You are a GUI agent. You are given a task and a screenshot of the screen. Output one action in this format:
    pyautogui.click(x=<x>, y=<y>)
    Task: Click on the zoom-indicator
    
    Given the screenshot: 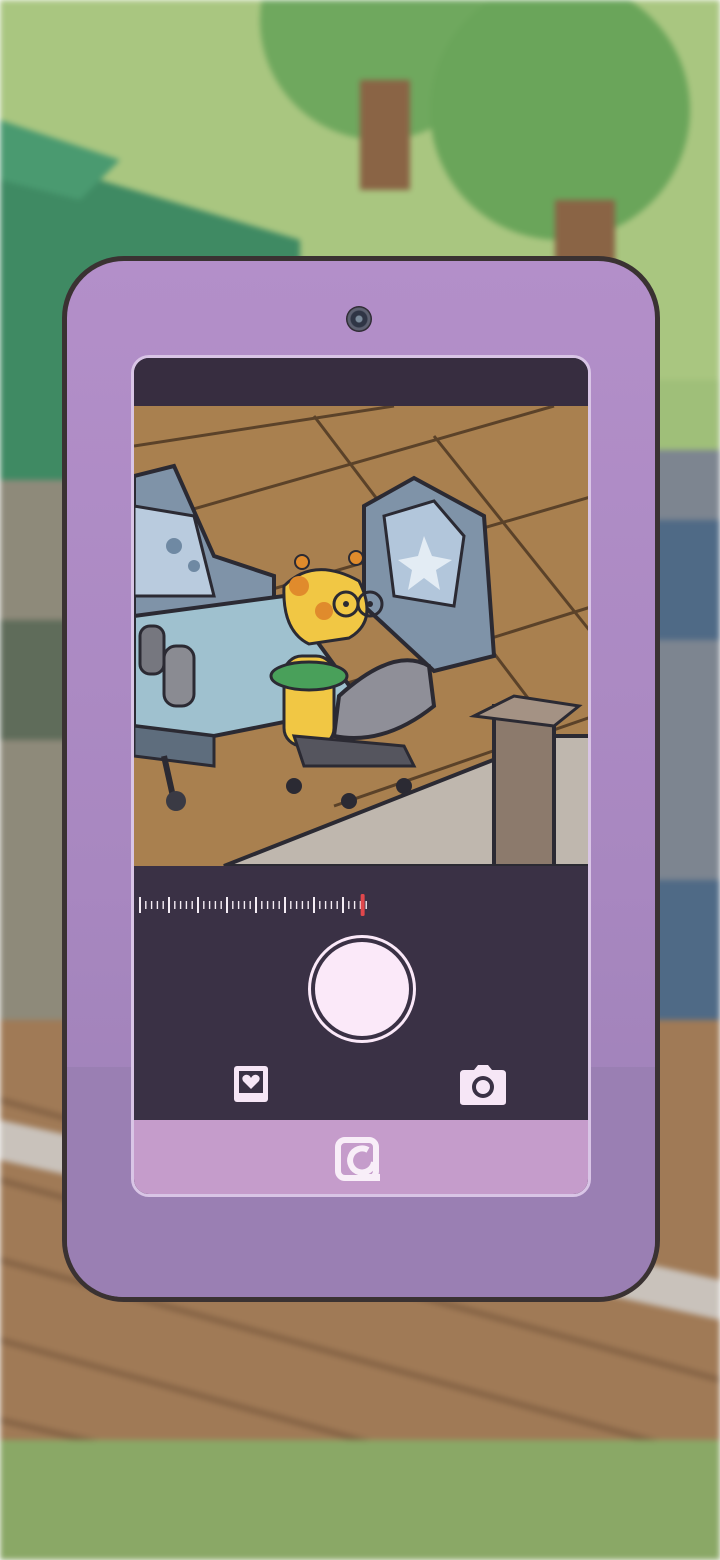 What is the action you would take?
    pyautogui.click(x=362, y=905)
    